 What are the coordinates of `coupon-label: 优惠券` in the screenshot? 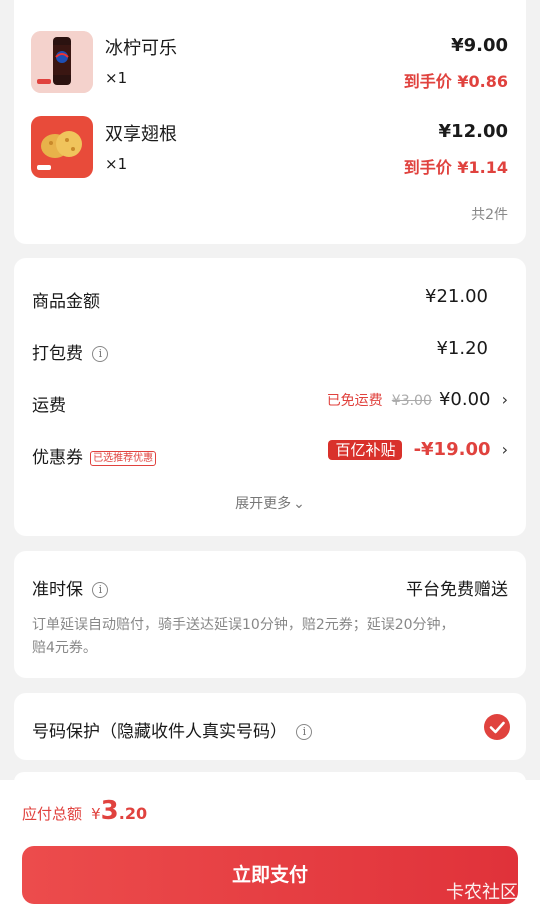 It's located at (57, 458).